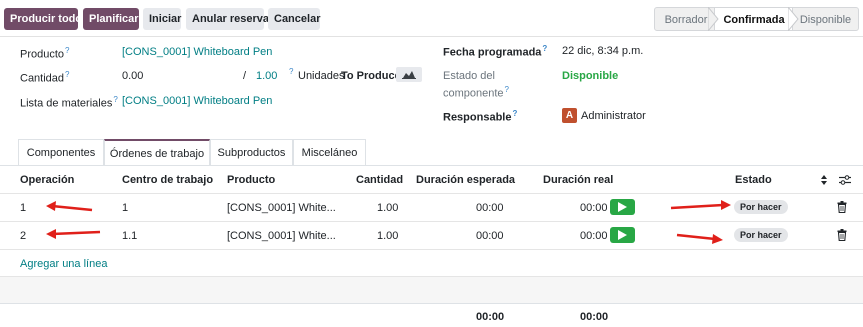  I want to click on component-status-label: Estado del, so click(469, 76).